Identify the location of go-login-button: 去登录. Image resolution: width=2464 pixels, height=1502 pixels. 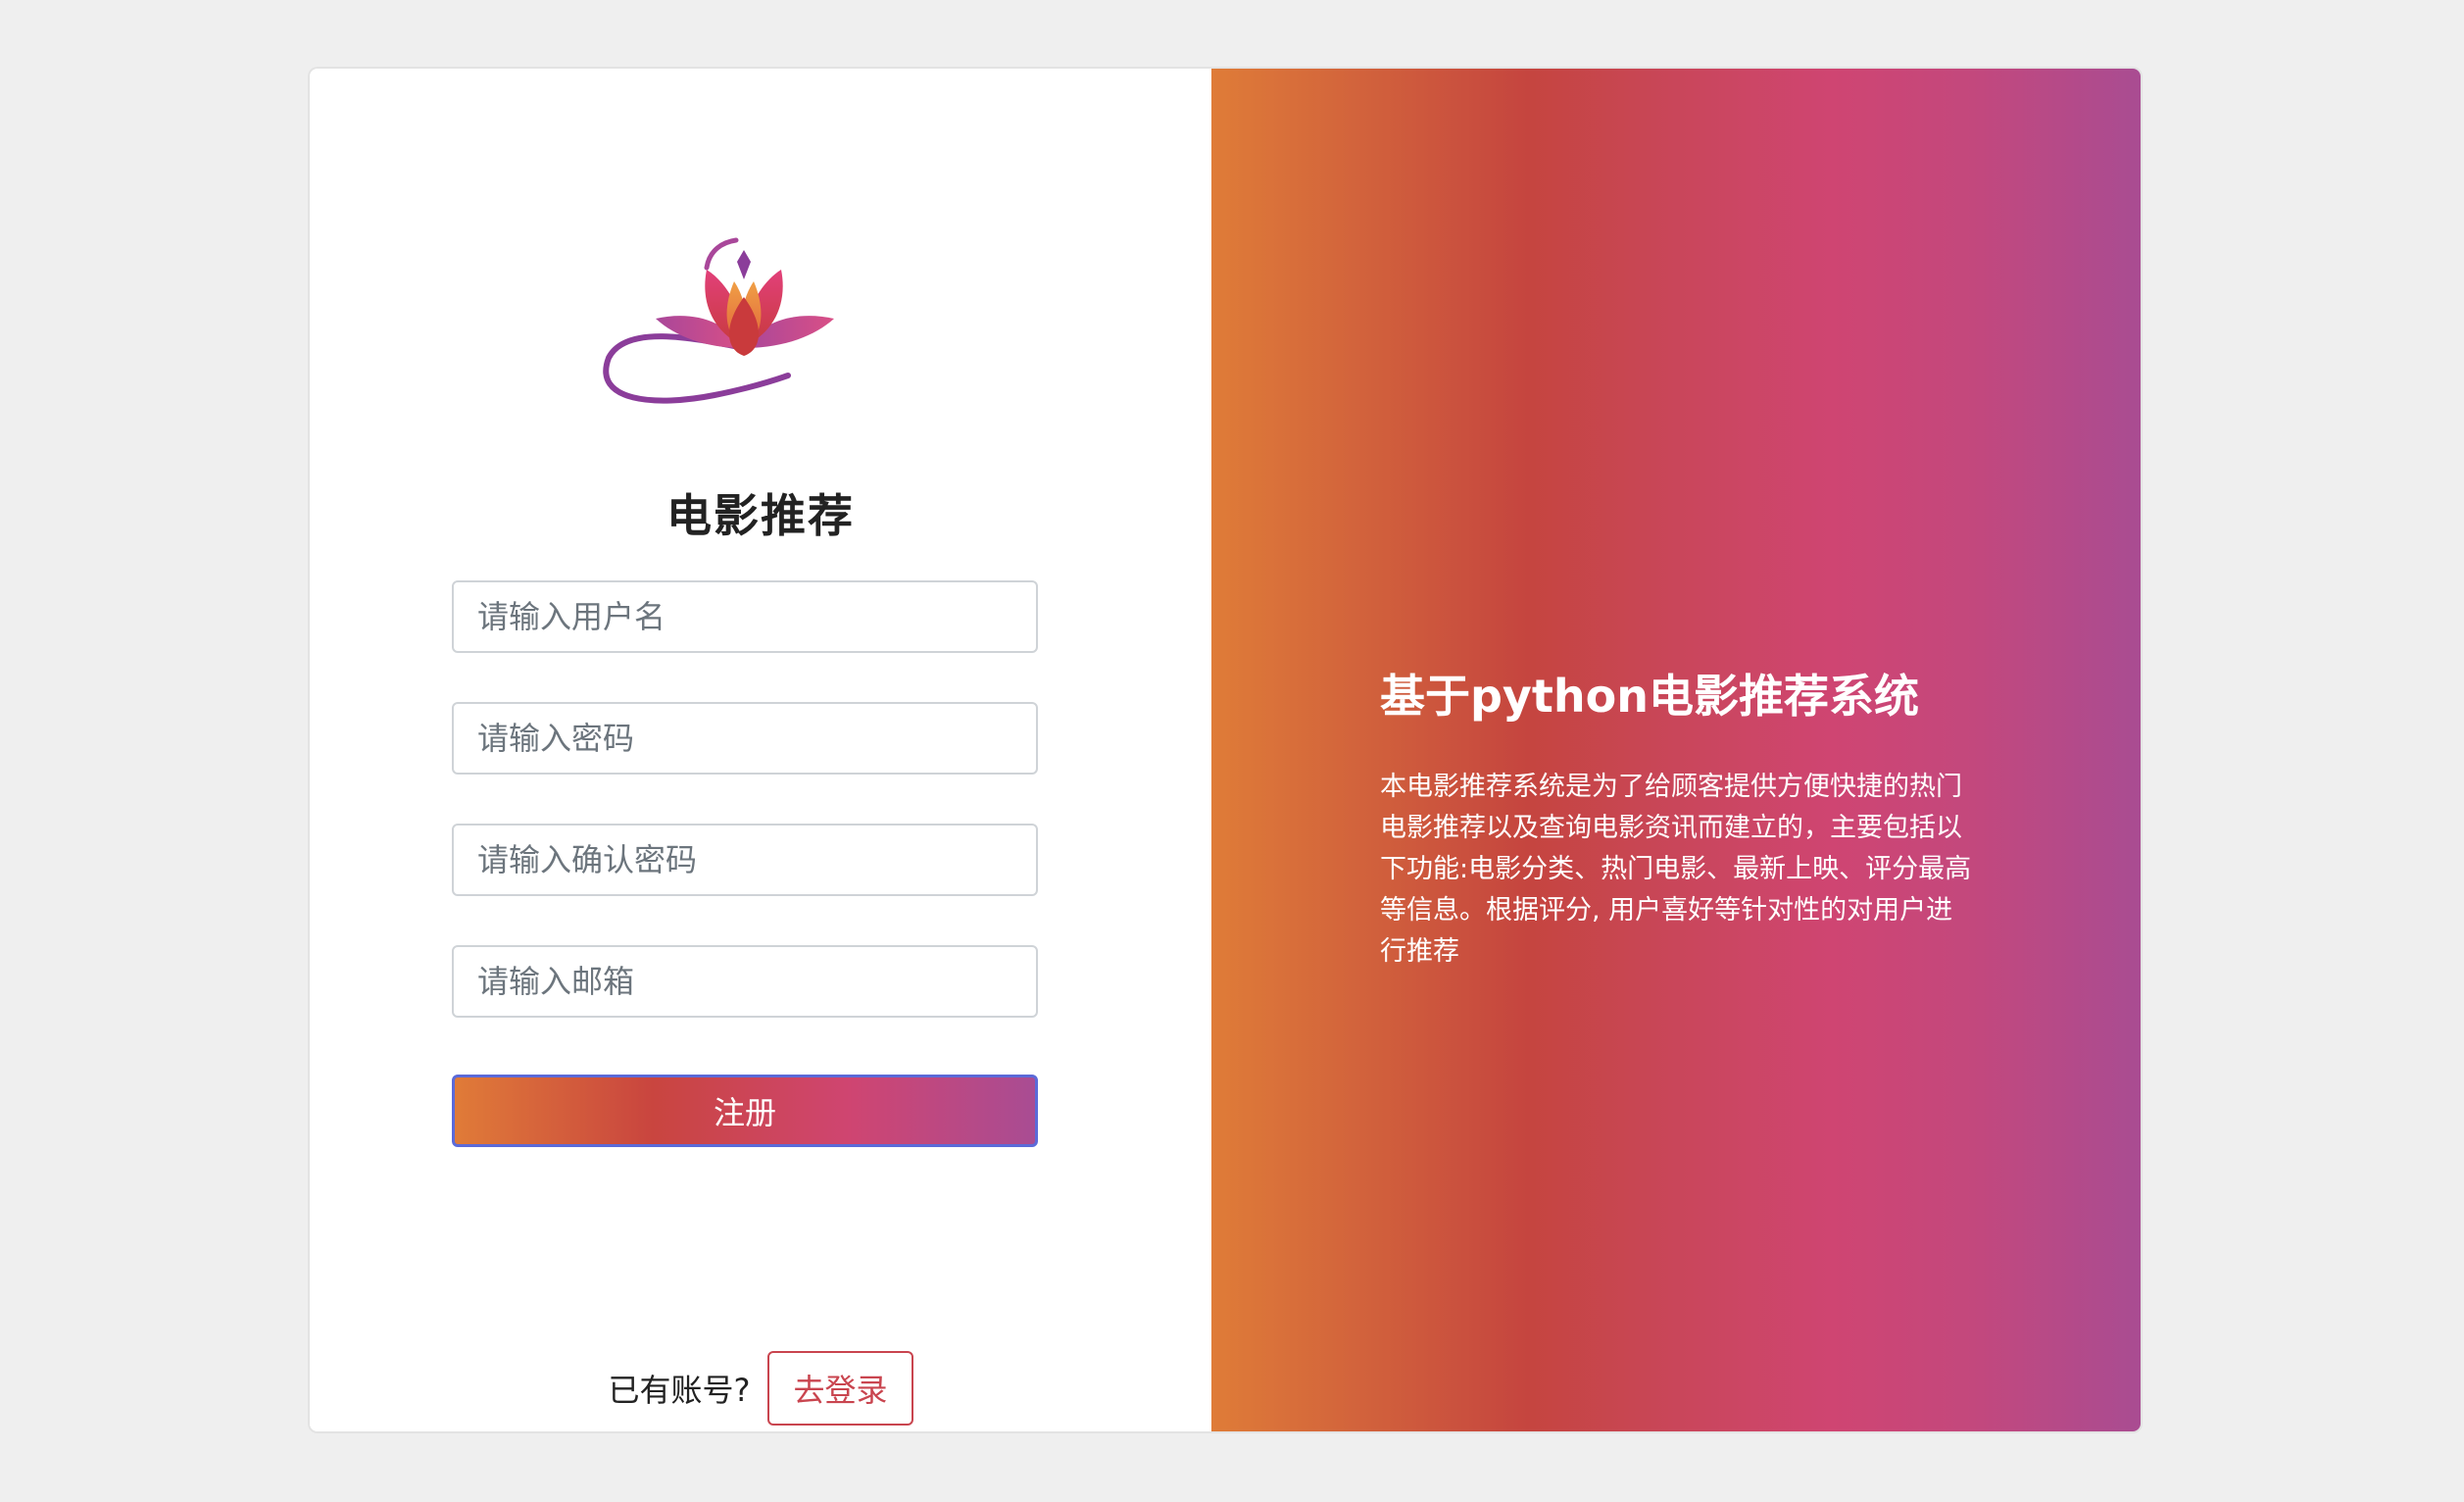
(840, 1388).